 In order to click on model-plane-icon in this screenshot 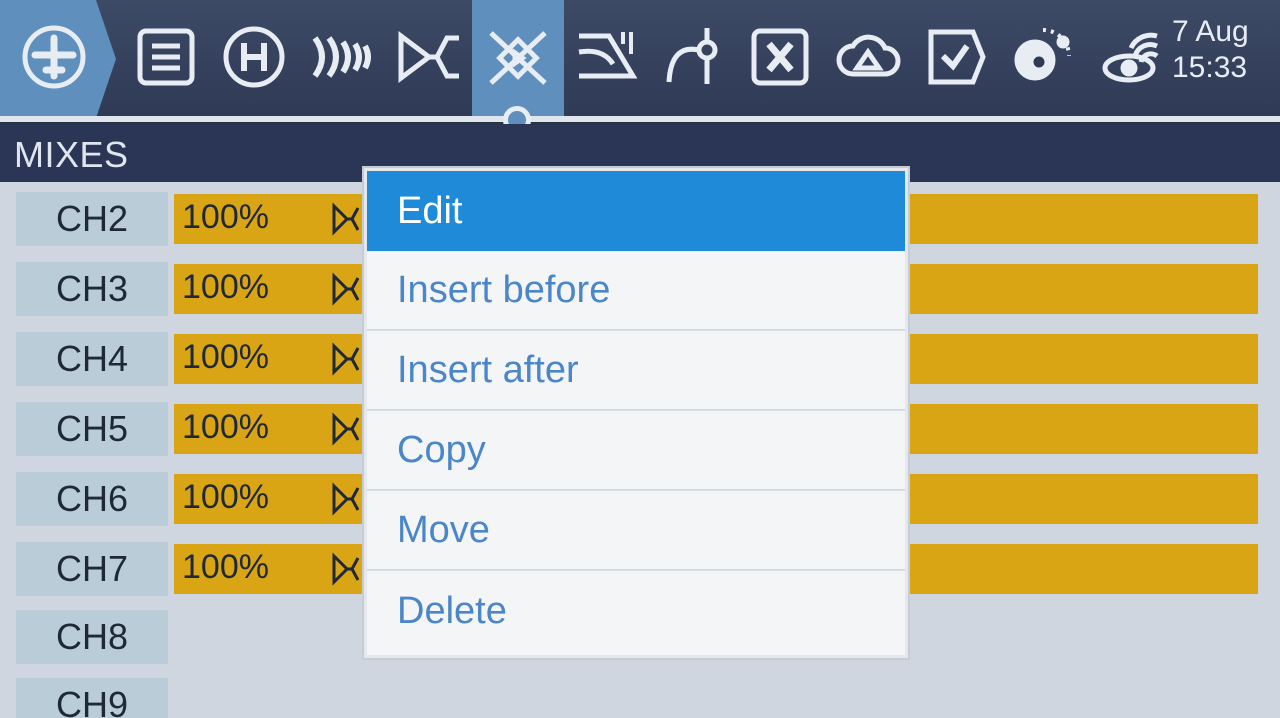, I will do `click(54, 57)`.